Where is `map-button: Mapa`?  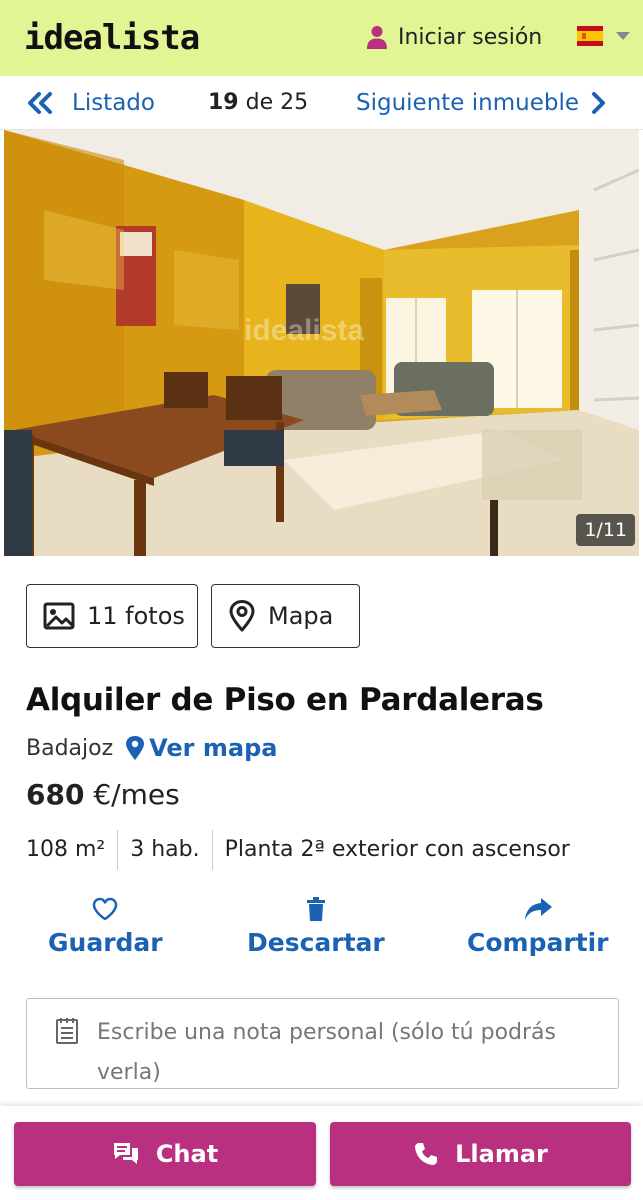
map-button: Mapa is located at coordinates (285, 616).